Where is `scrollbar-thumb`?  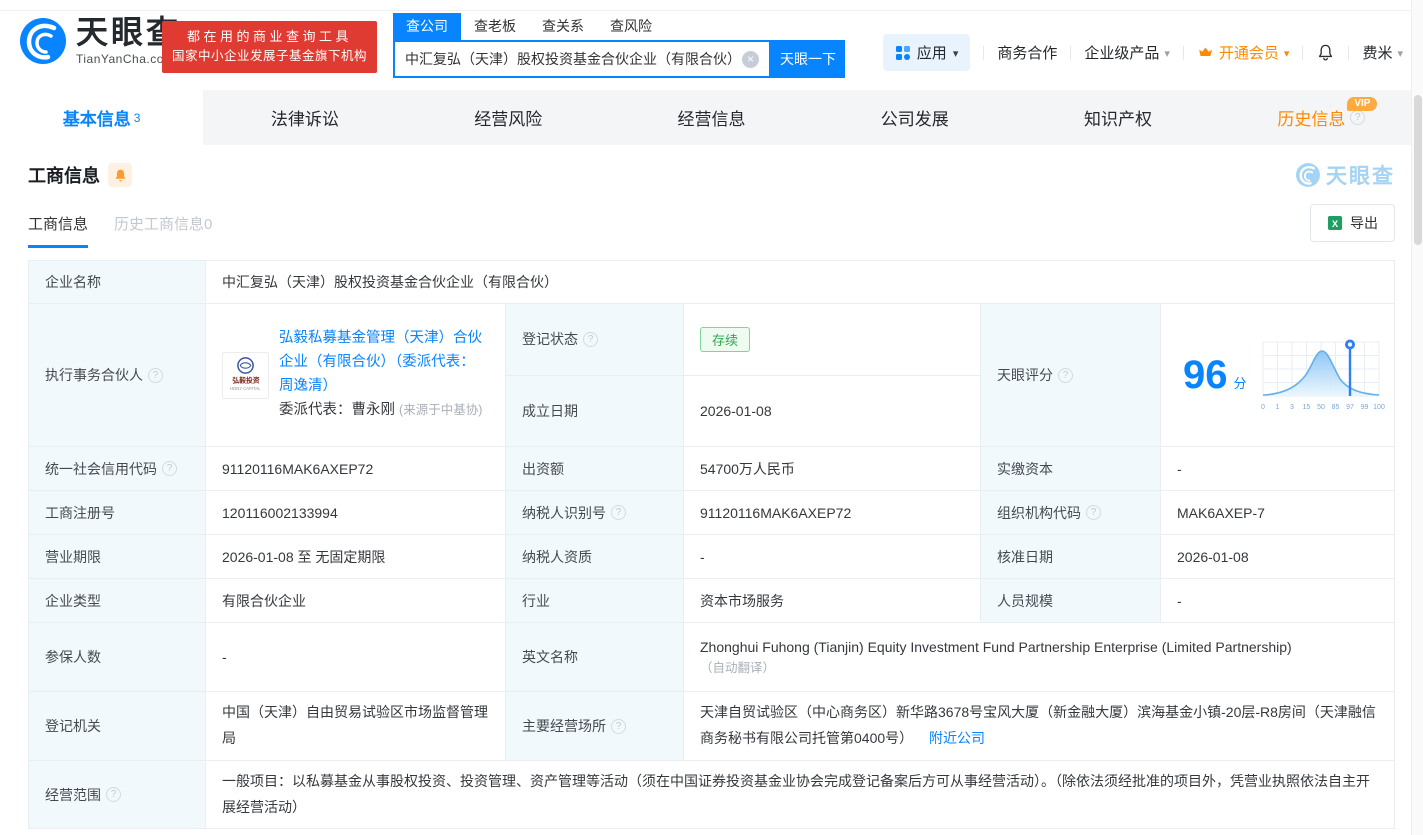 scrollbar-thumb is located at coordinates (1418, 170).